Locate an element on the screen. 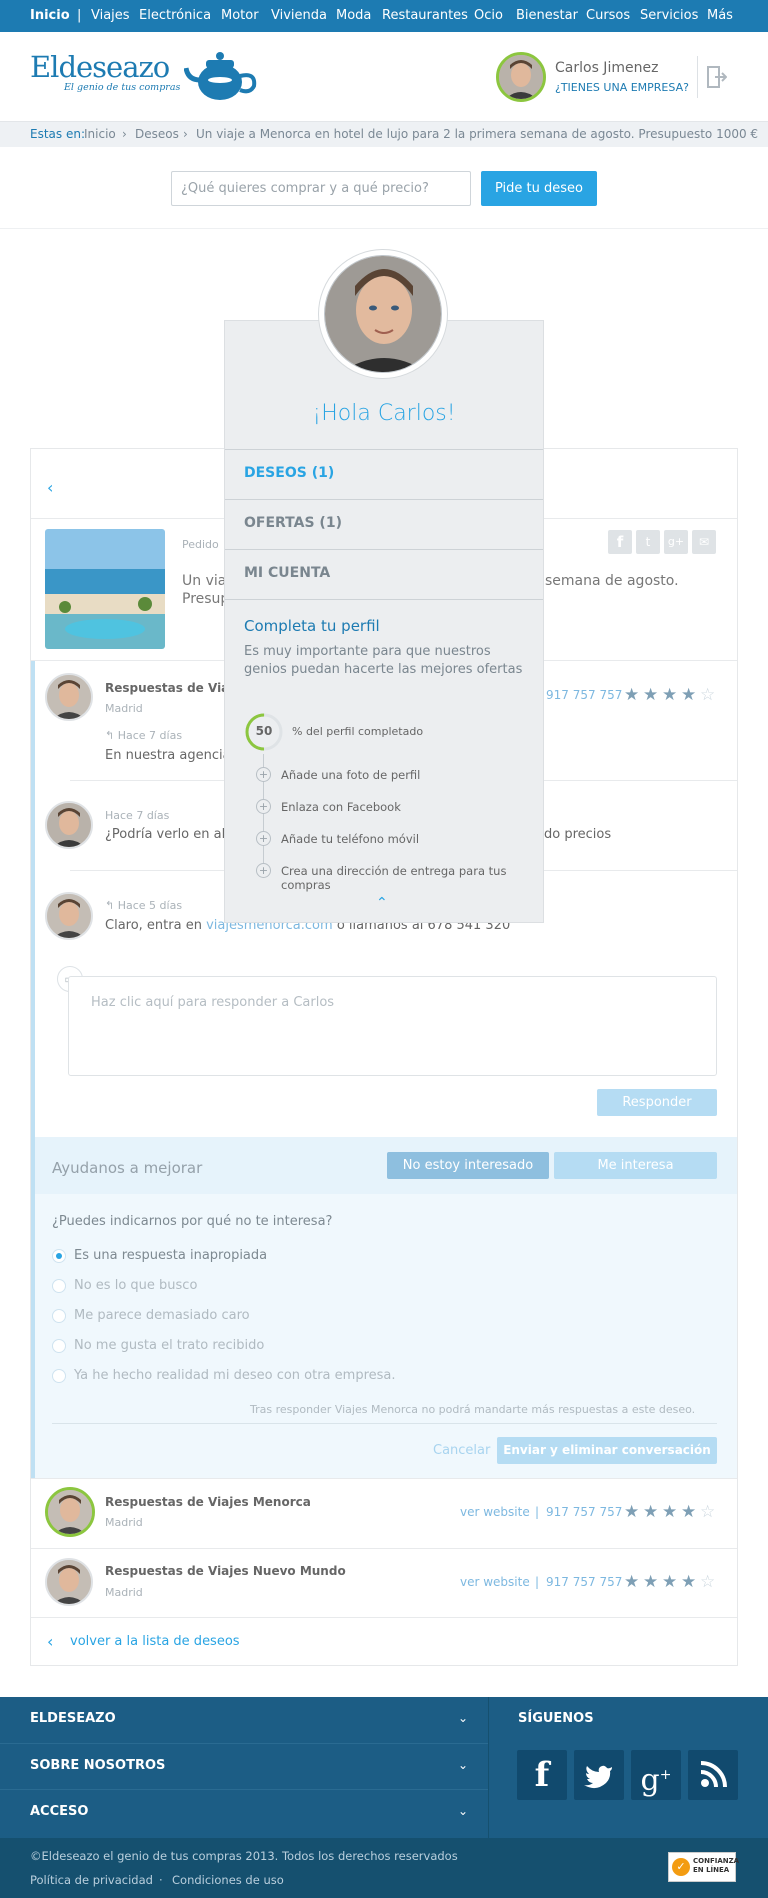  profile-progress-ring: 50 is located at coordinates (264, 732).